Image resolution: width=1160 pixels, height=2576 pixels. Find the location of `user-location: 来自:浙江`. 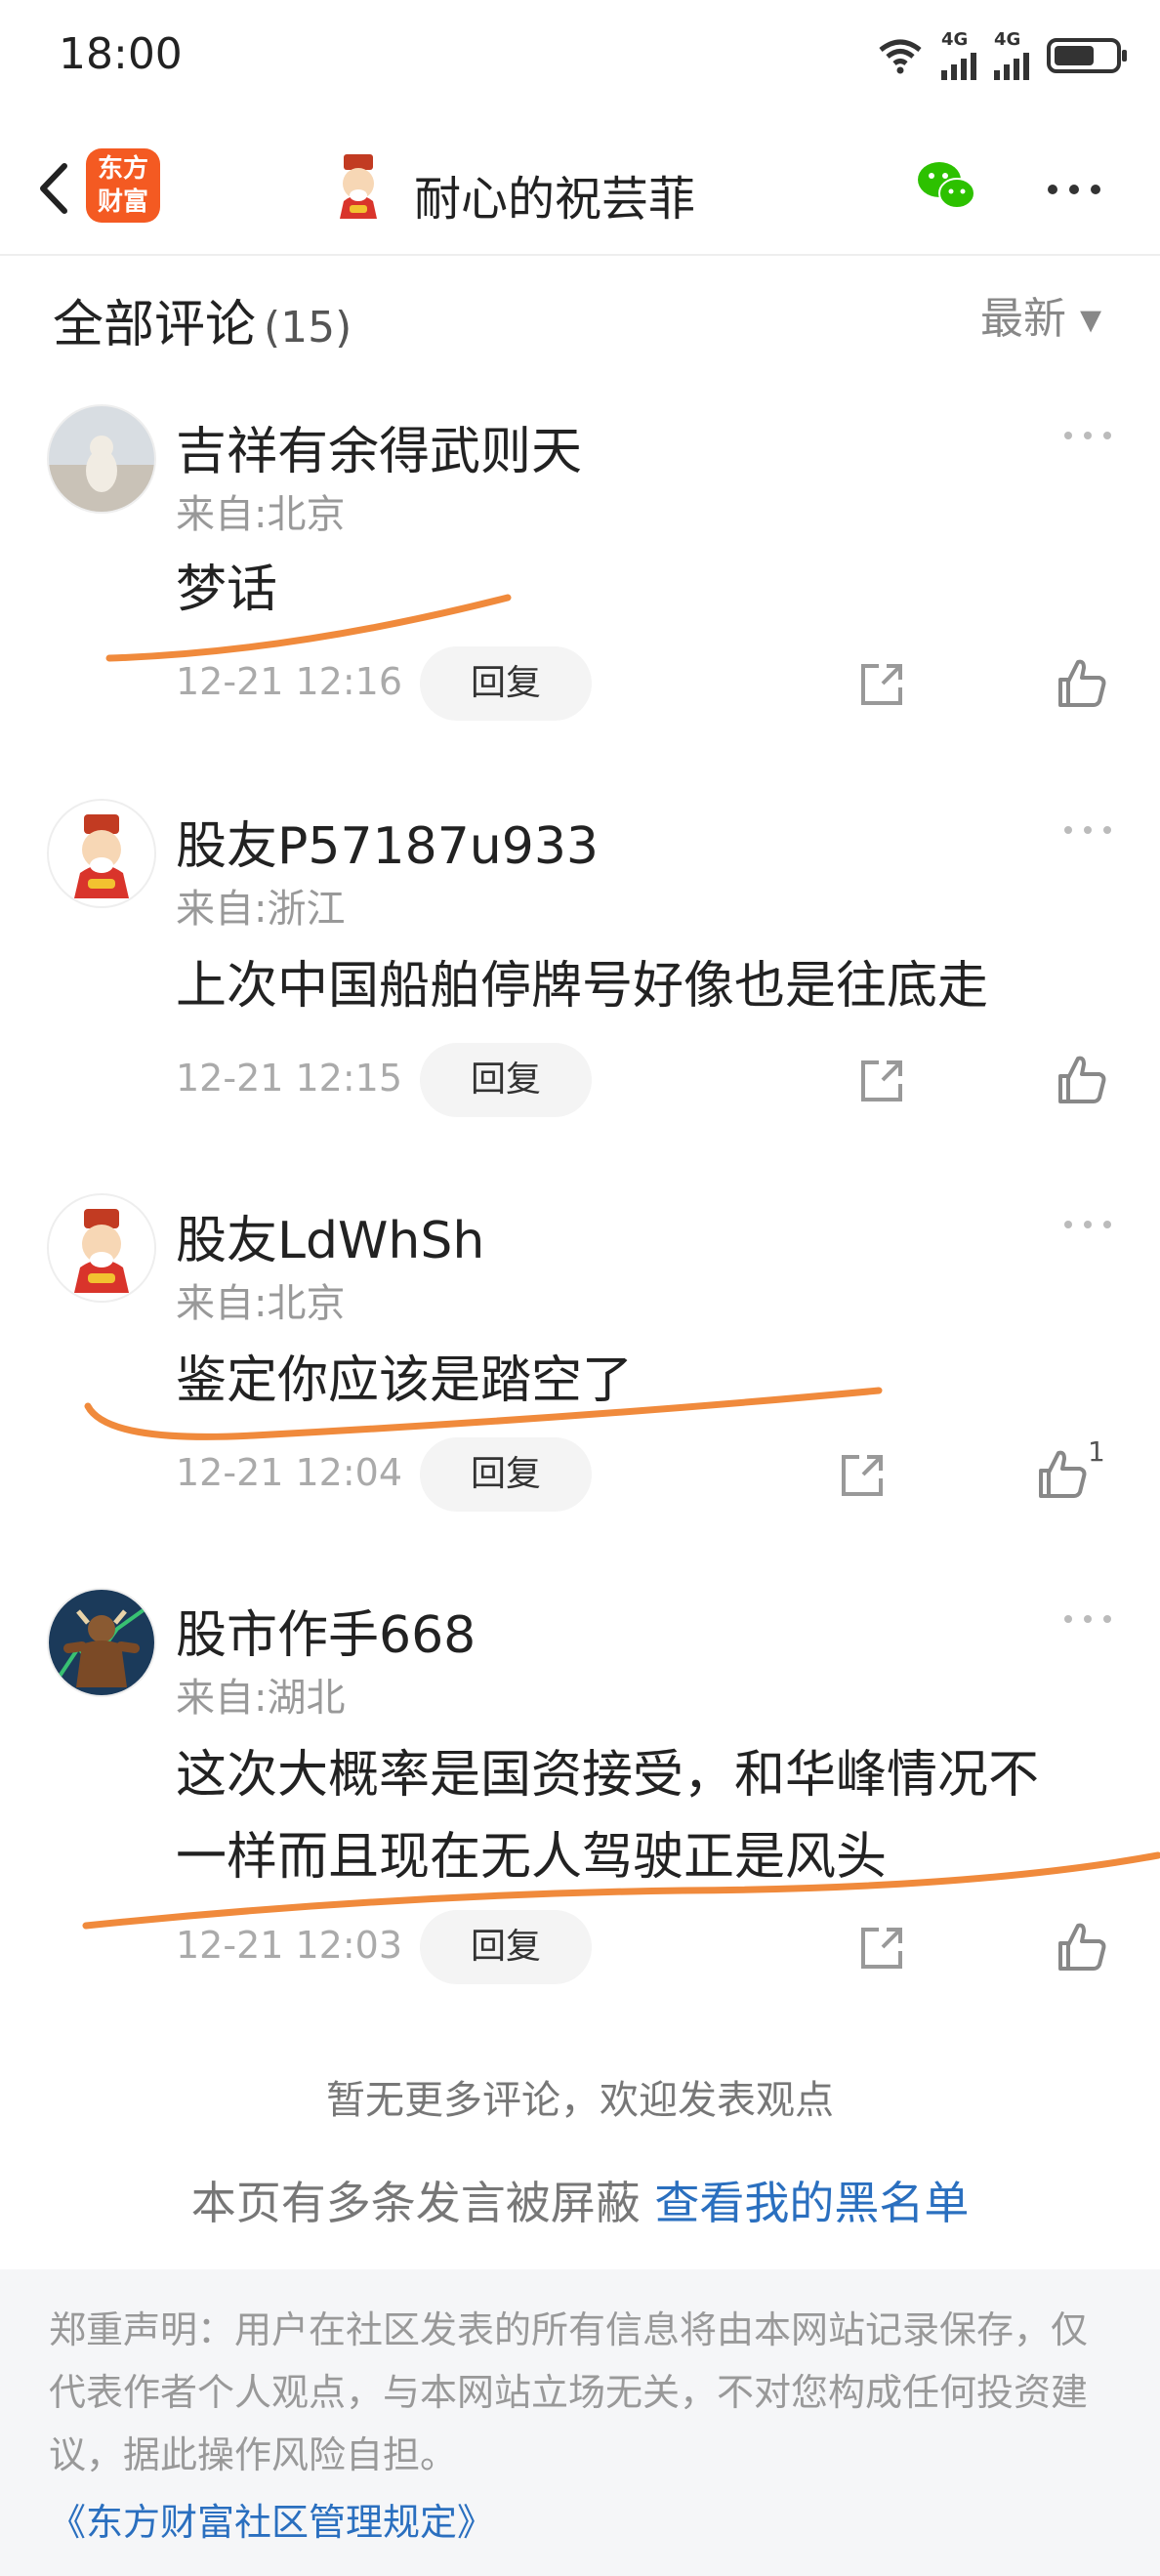

user-location: 来自:浙江 is located at coordinates (261, 909).